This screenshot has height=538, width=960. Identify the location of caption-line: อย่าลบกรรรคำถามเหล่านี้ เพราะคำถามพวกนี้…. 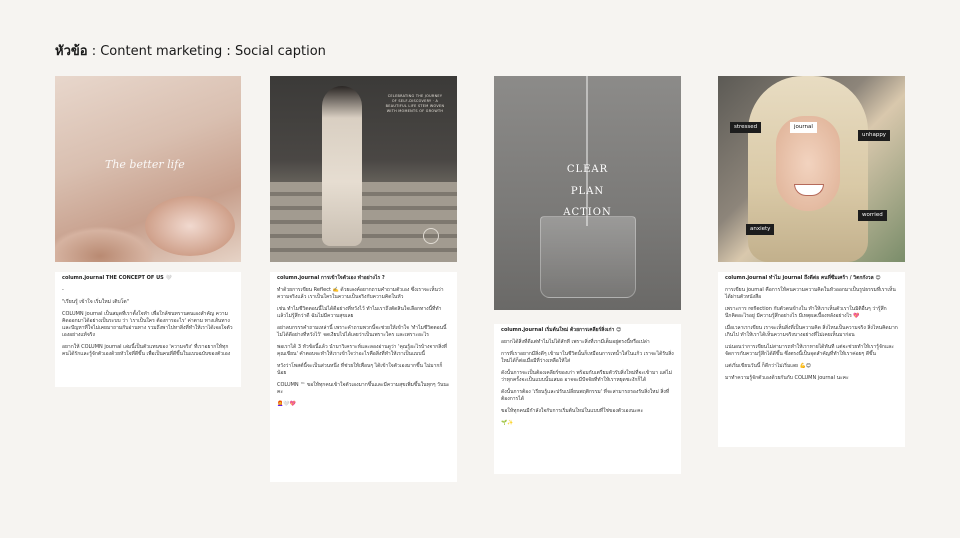
(362, 331).